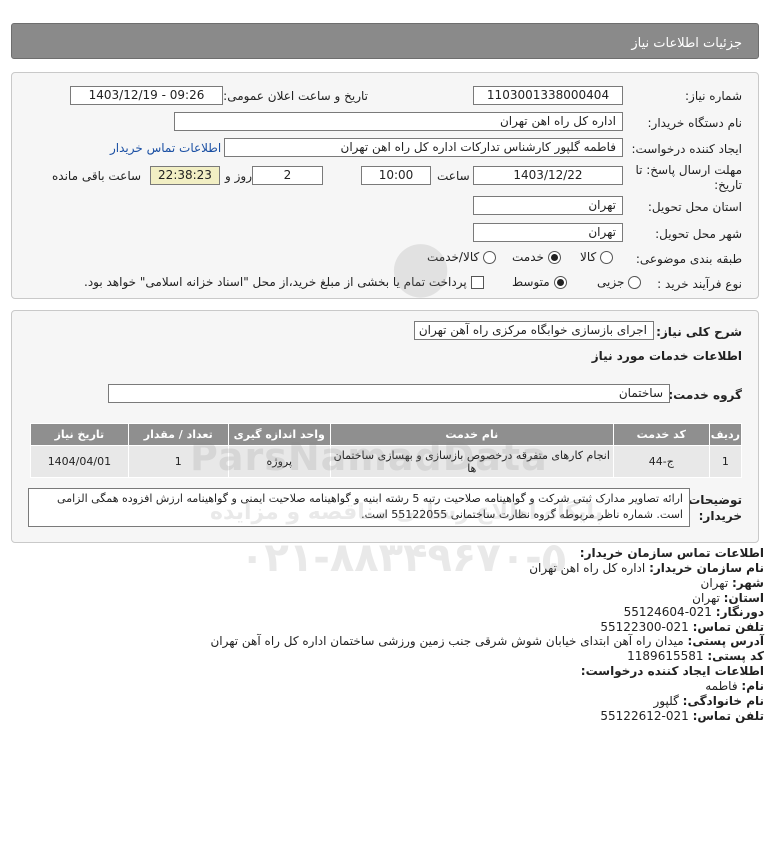 The height and width of the screenshot is (845, 770). What do you see at coordinates (560, 282) in the screenshot?
I see `radio-medium` at bounding box center [560, 282].